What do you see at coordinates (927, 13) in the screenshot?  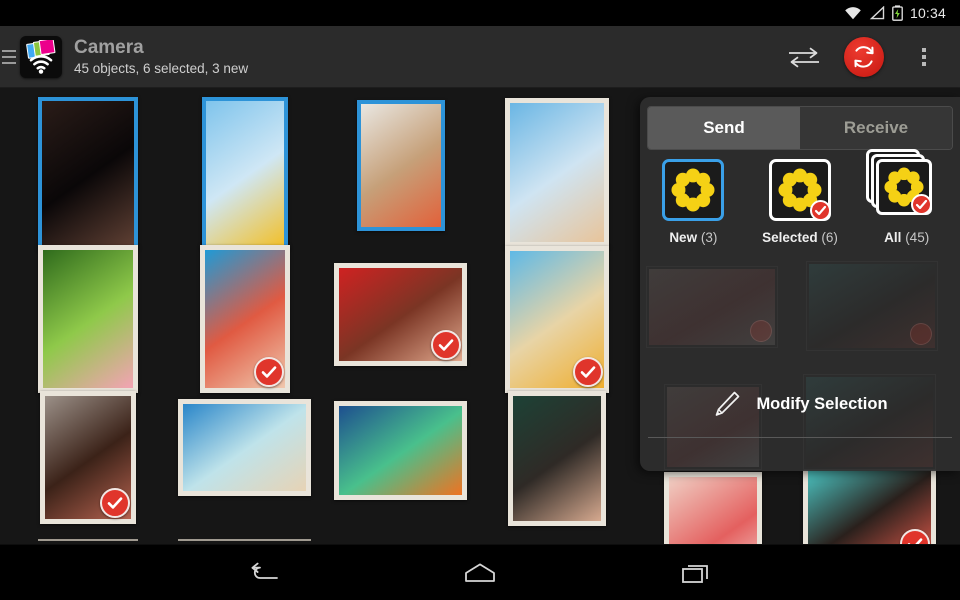 I see `status-clock: 10:34` at bounding box center [927, 13].